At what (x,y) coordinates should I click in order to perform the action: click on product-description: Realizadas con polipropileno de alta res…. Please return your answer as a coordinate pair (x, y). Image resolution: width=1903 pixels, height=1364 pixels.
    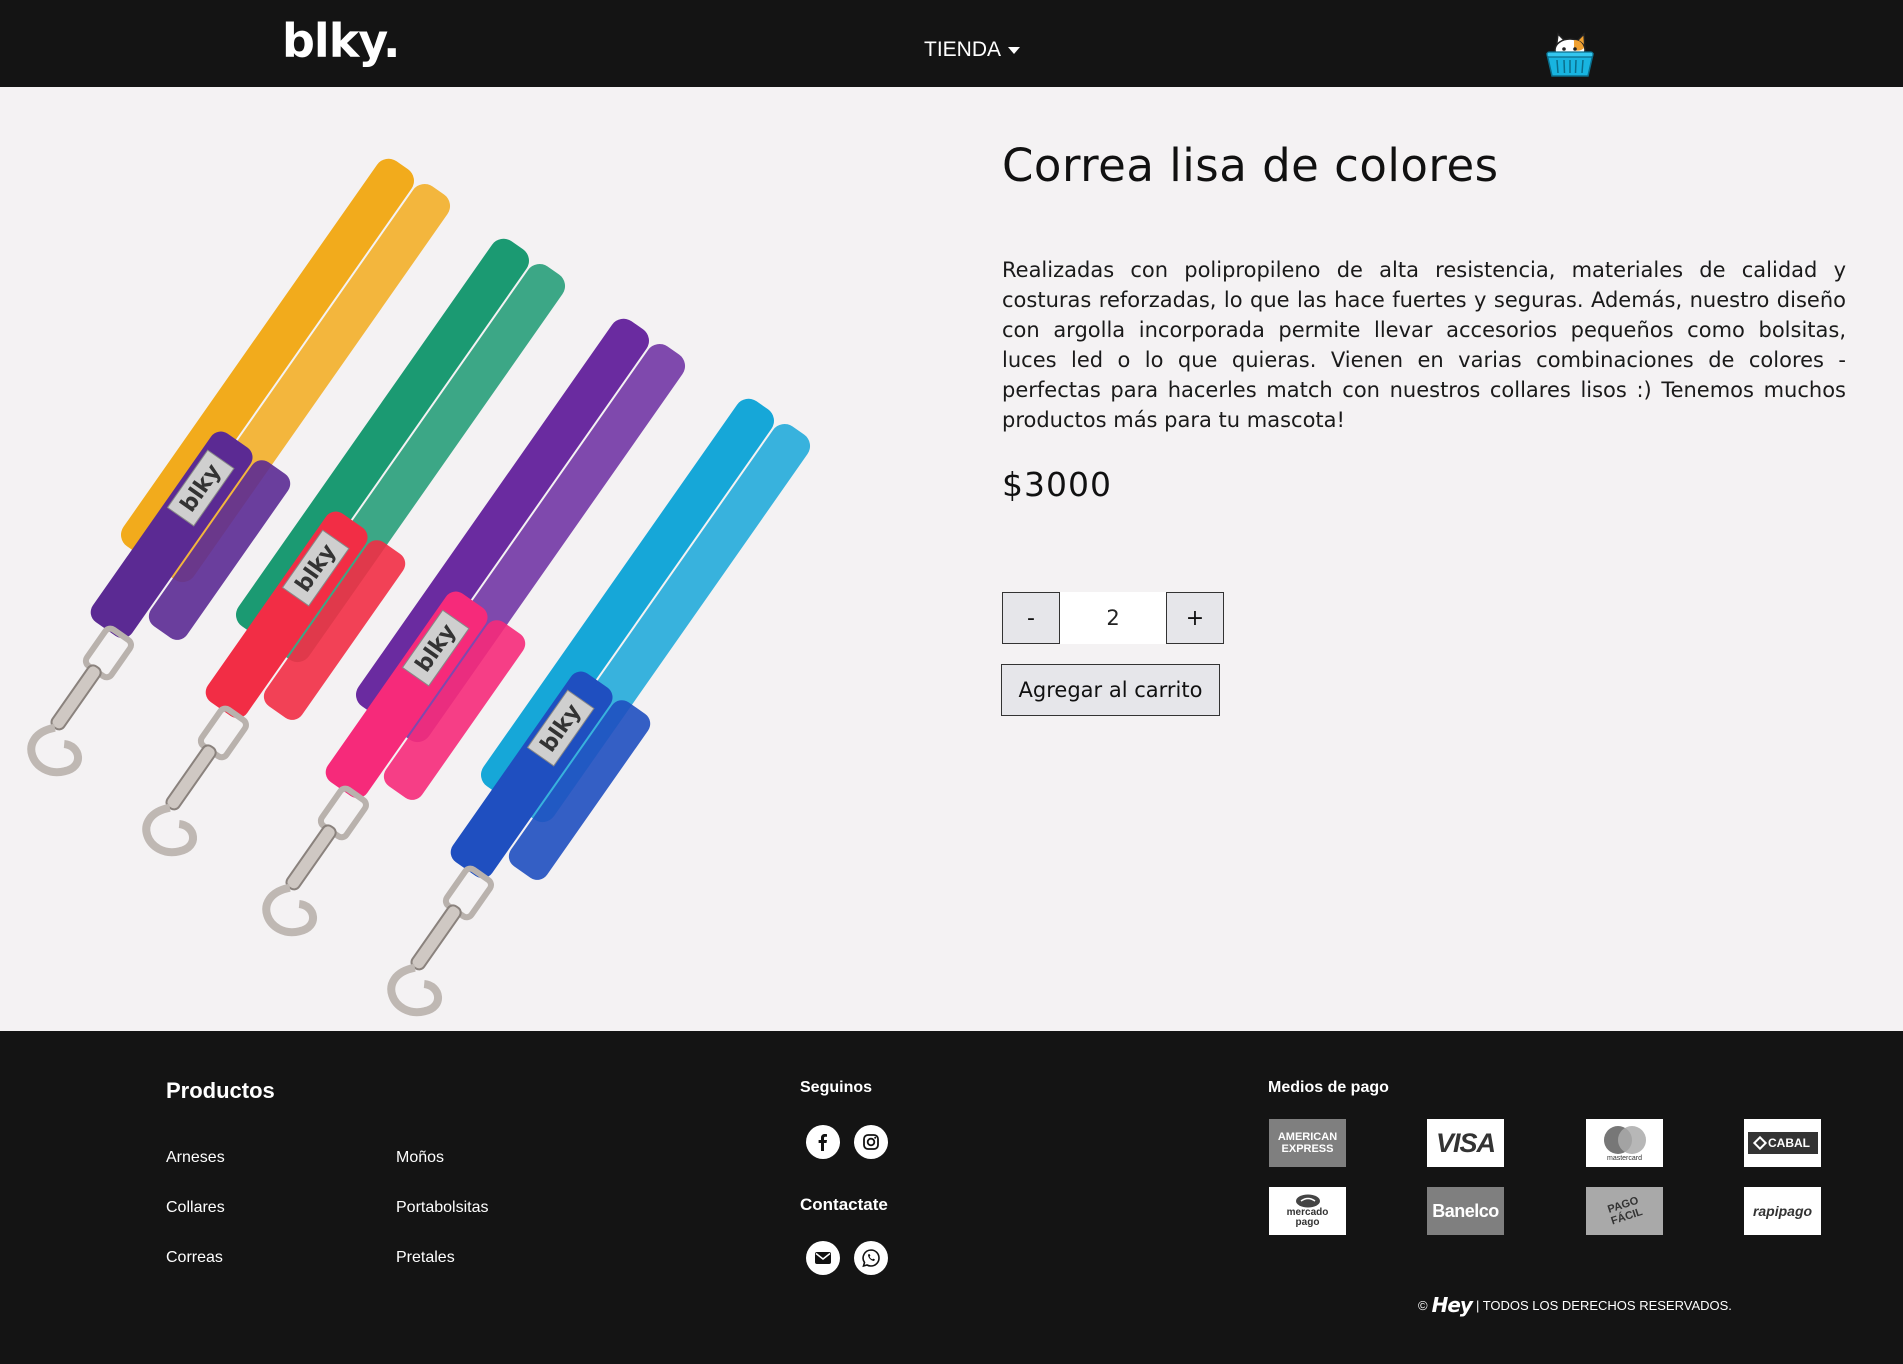
    Looking at the image, I should click on (1424, 345).